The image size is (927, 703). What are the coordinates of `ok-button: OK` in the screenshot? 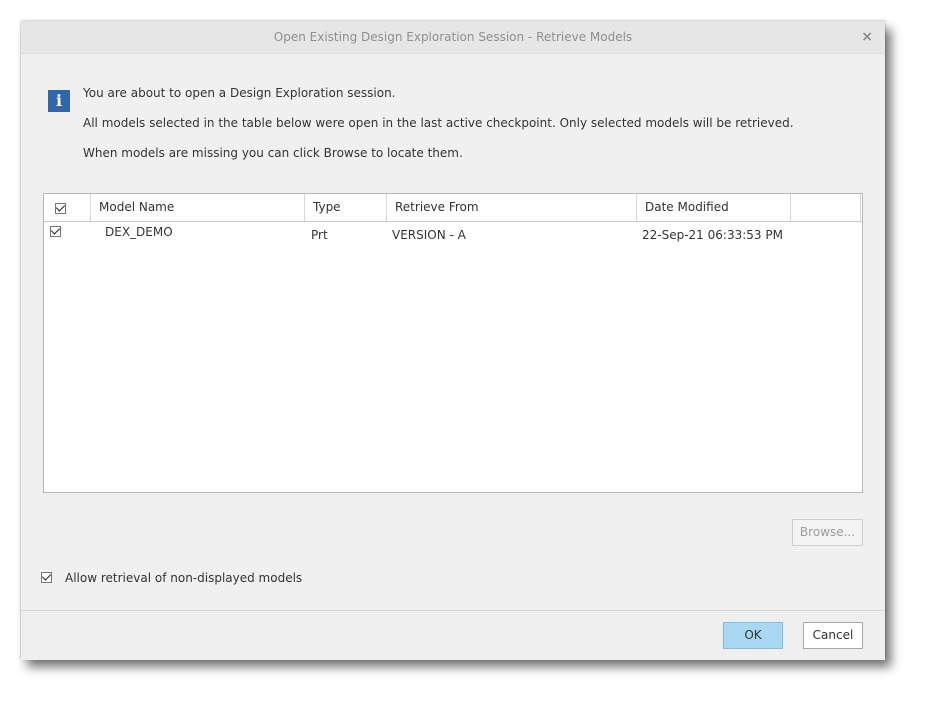 It's located at (753, 635).